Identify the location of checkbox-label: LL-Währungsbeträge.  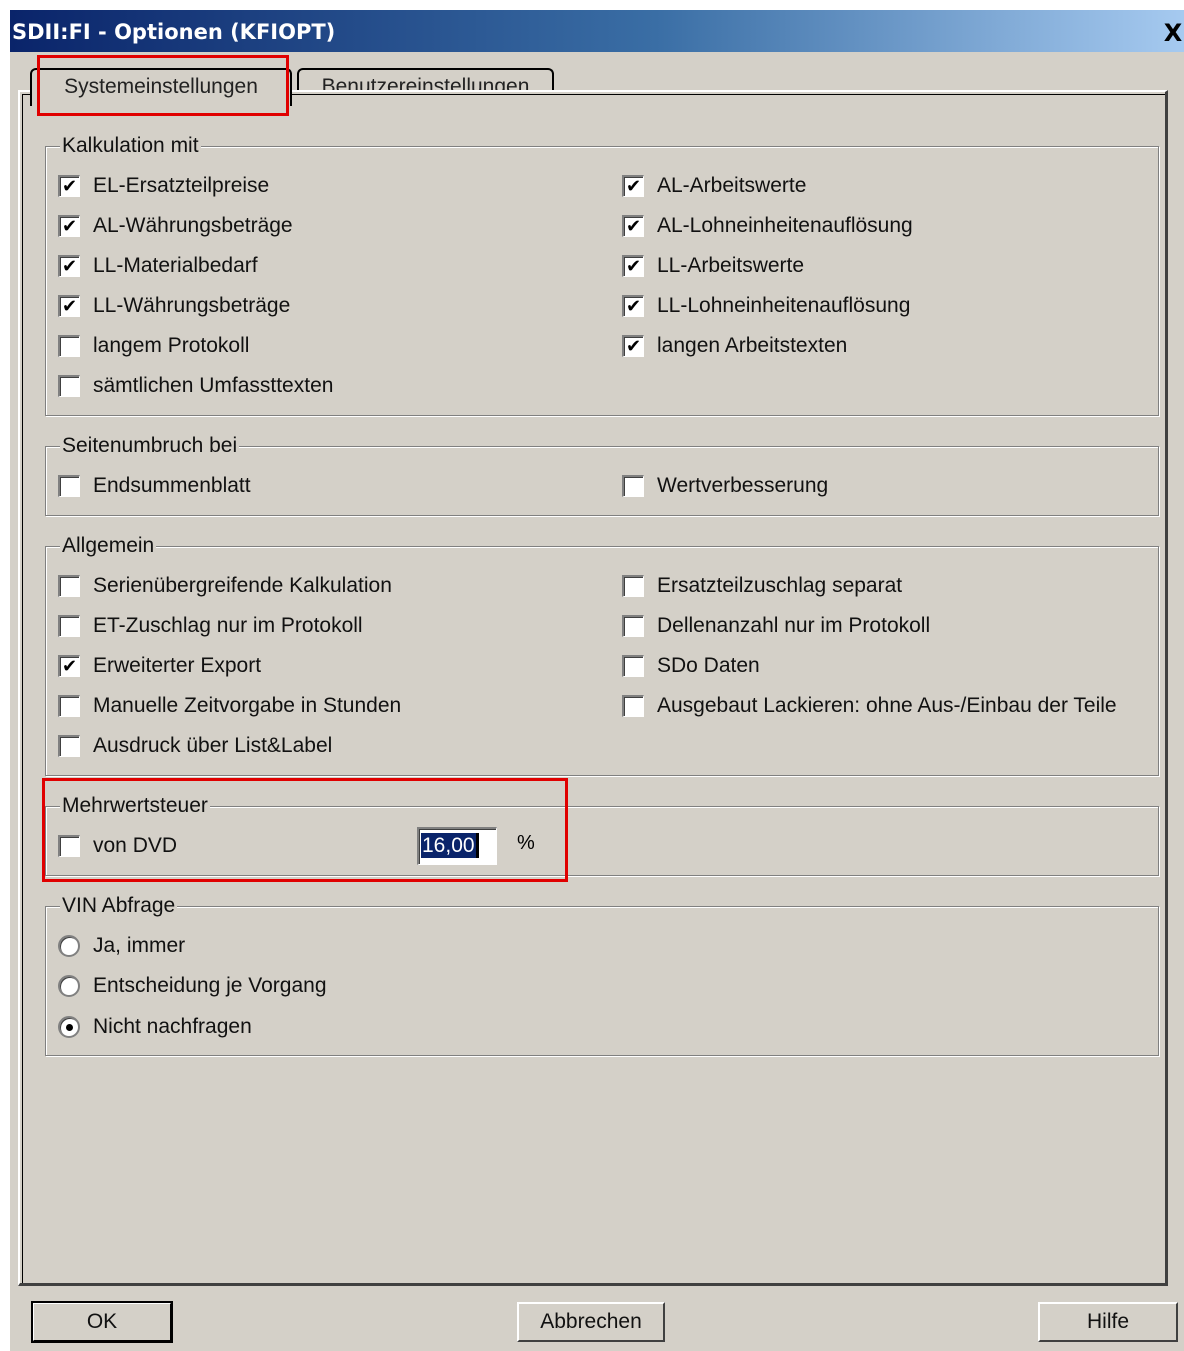
(192, 305).